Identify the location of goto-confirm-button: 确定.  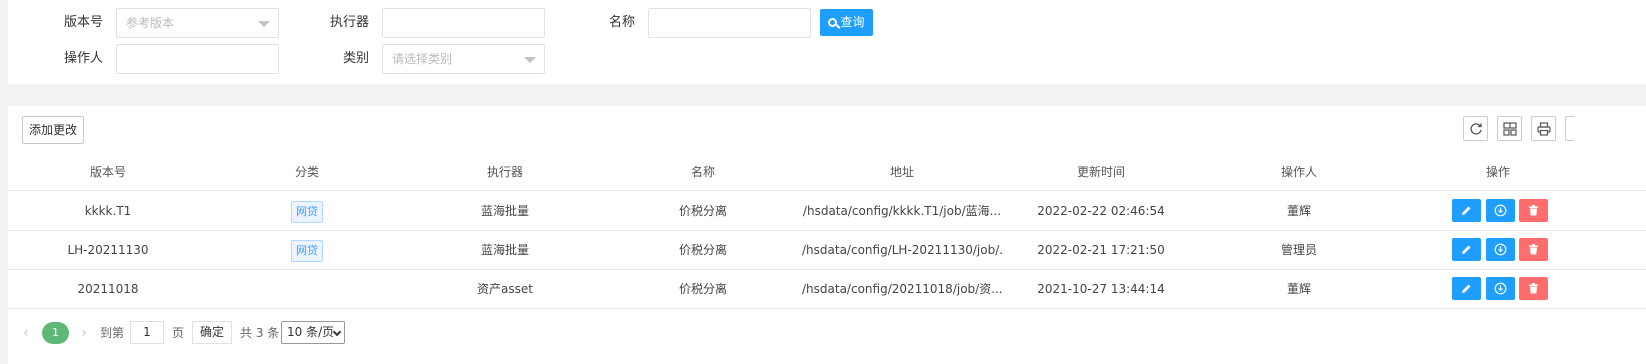
(212, 332).